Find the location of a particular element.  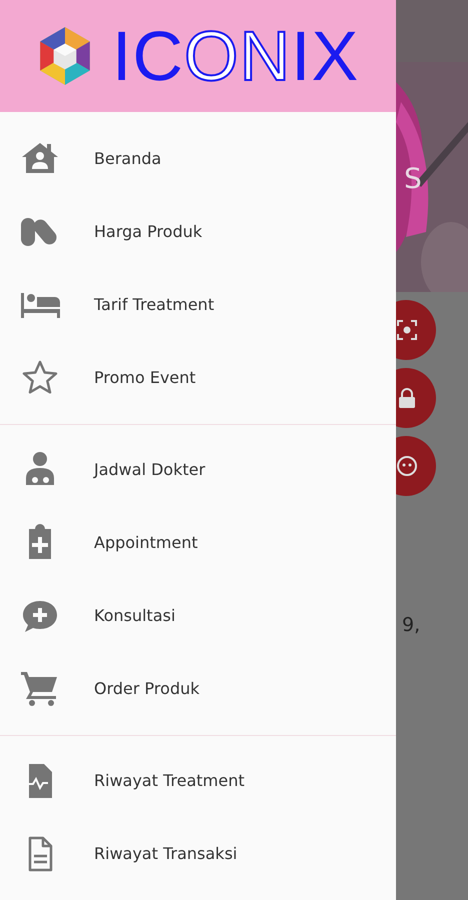

body-text: 9, is located at coordinates (411, 625).